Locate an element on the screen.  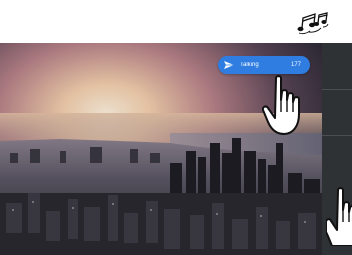
music-notes-icon is located at coordinates (313, 23).